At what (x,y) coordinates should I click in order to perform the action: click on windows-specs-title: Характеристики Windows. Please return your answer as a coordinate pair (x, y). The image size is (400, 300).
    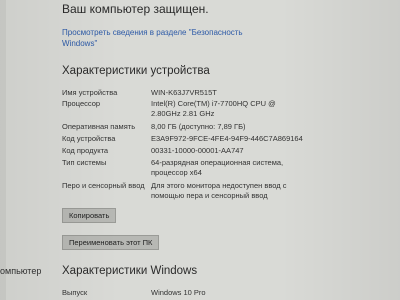
    Looking at the image, I should click on (130, 271).